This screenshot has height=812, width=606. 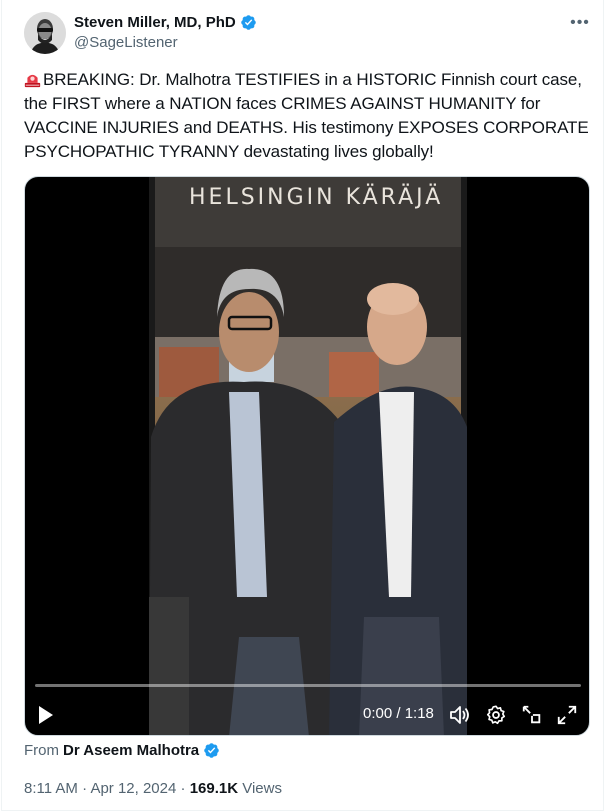 What do you see at coordinates (45, 33) in the screenshot?
I see `avatar` at bounding box center [45, 33].